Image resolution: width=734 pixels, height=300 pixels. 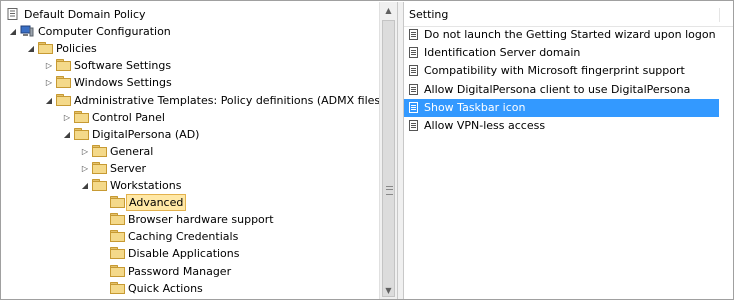 I want to click on tree-item-label: Quick Actions, so click(x=165, y=288).